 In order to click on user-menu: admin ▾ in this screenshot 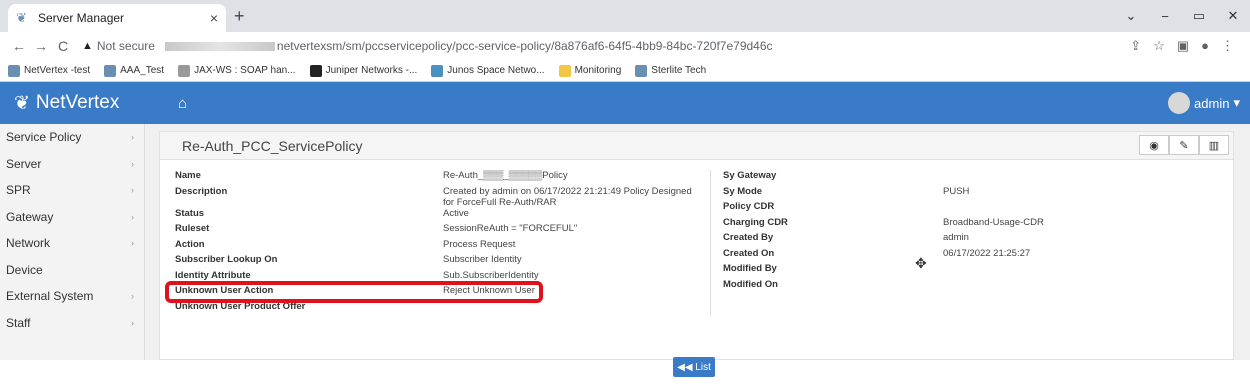, I will do `click(1204, 103)`.